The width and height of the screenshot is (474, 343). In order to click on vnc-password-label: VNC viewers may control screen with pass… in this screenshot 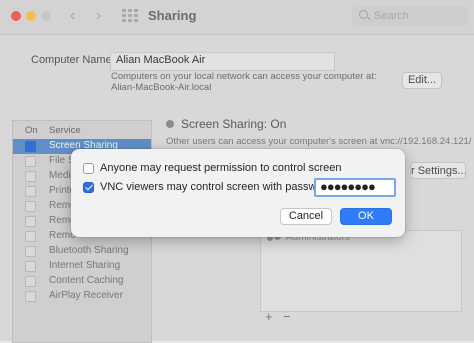, I will do `click(218, 187)`.